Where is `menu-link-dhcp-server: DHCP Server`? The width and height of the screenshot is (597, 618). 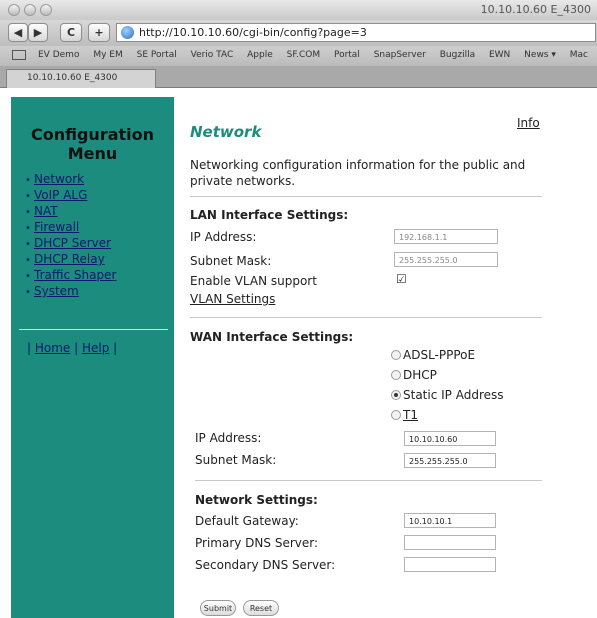
menu-link-dhcp-server: DHCP Server is located at coordinates (72, 243).